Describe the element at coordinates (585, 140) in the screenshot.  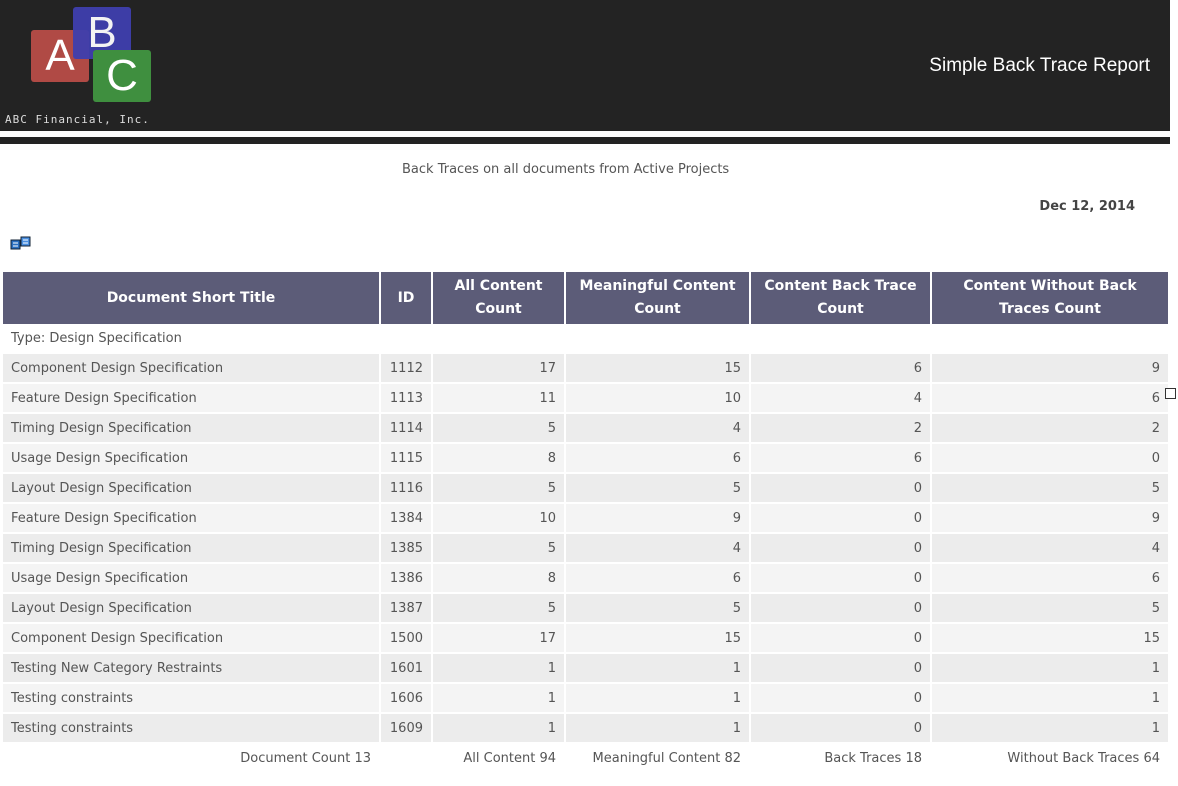
I see `header-divider` at that location.